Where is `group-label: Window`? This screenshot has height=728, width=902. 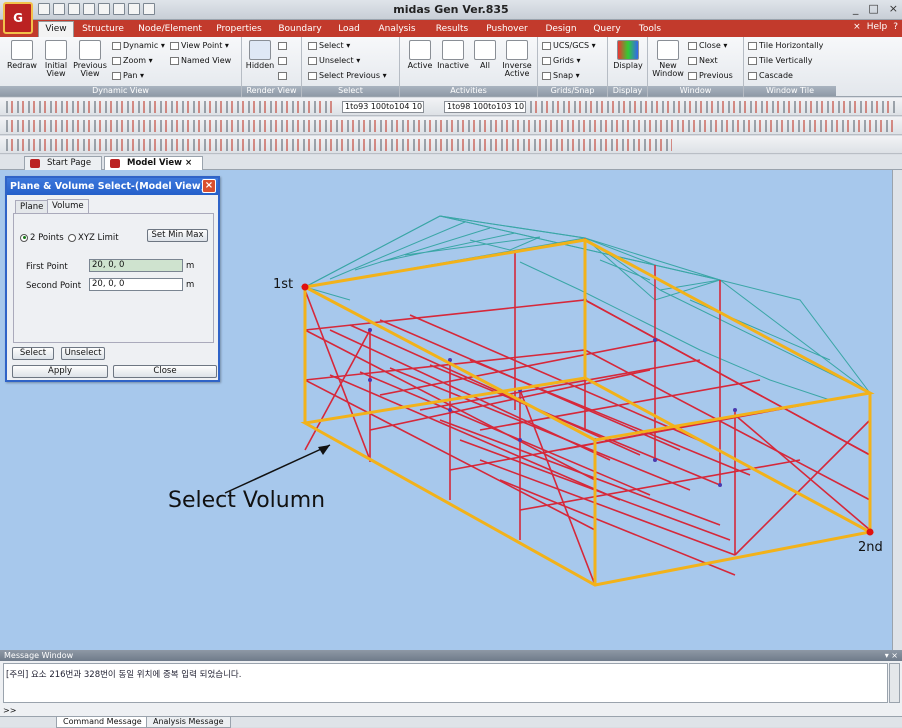 group-label: Window is located at coordinates (695, 91).